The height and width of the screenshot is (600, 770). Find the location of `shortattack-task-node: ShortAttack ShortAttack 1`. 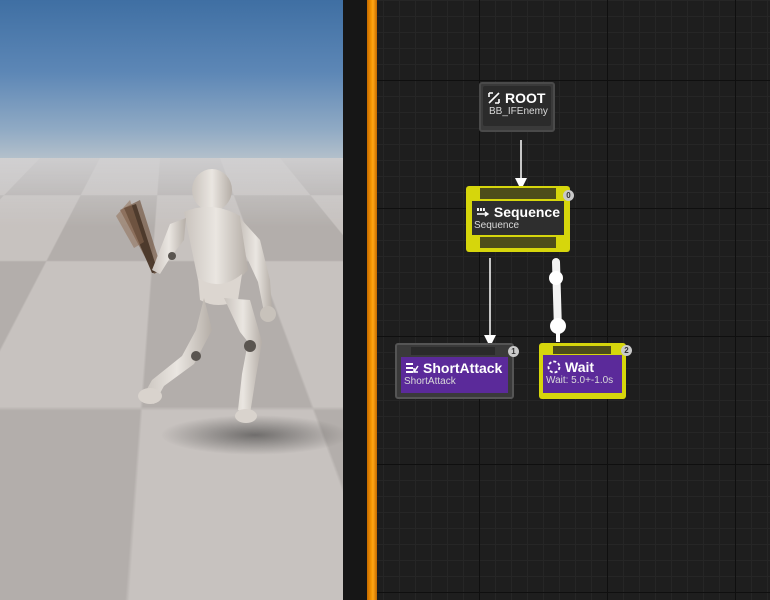

shortattack-task-node: ShortAttack ShortAttack 1 is located at coordinates (457, 371).